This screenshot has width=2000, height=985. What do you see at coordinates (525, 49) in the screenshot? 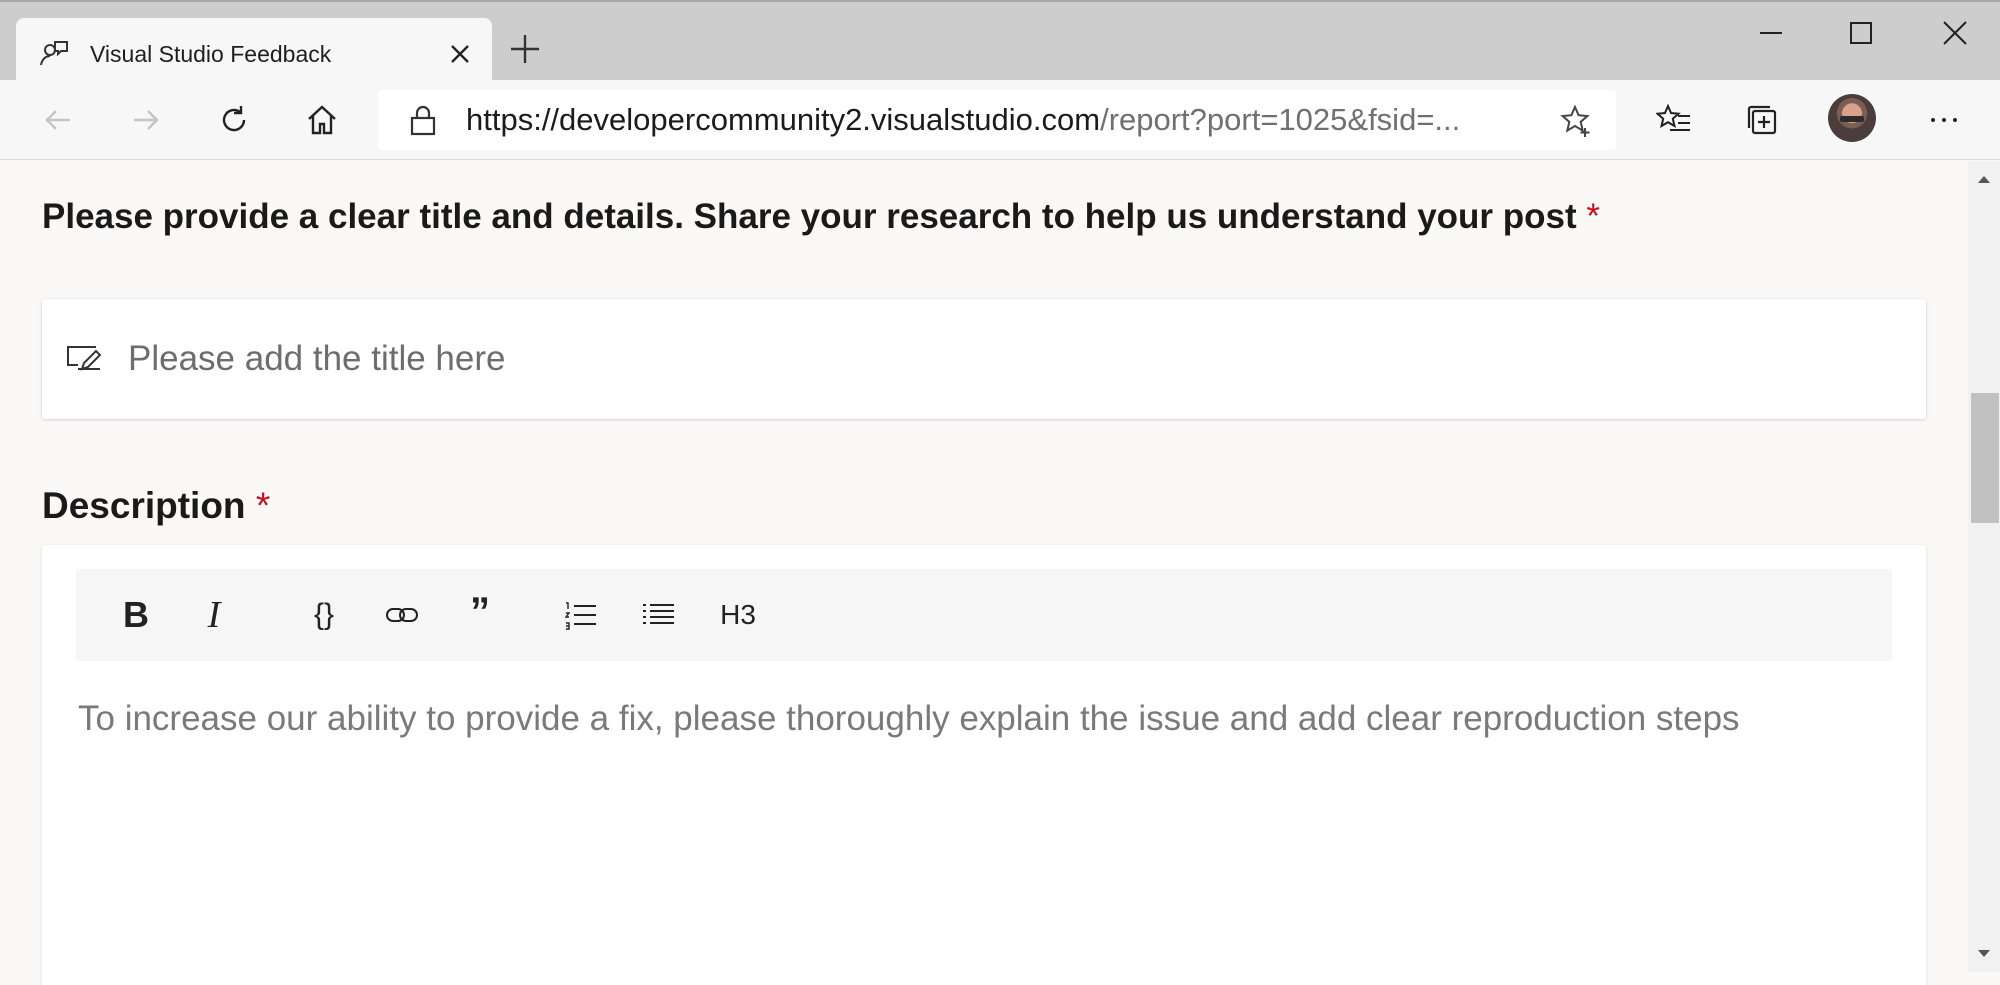
I see `new-tab-icon` at bounding box center [525, 49].